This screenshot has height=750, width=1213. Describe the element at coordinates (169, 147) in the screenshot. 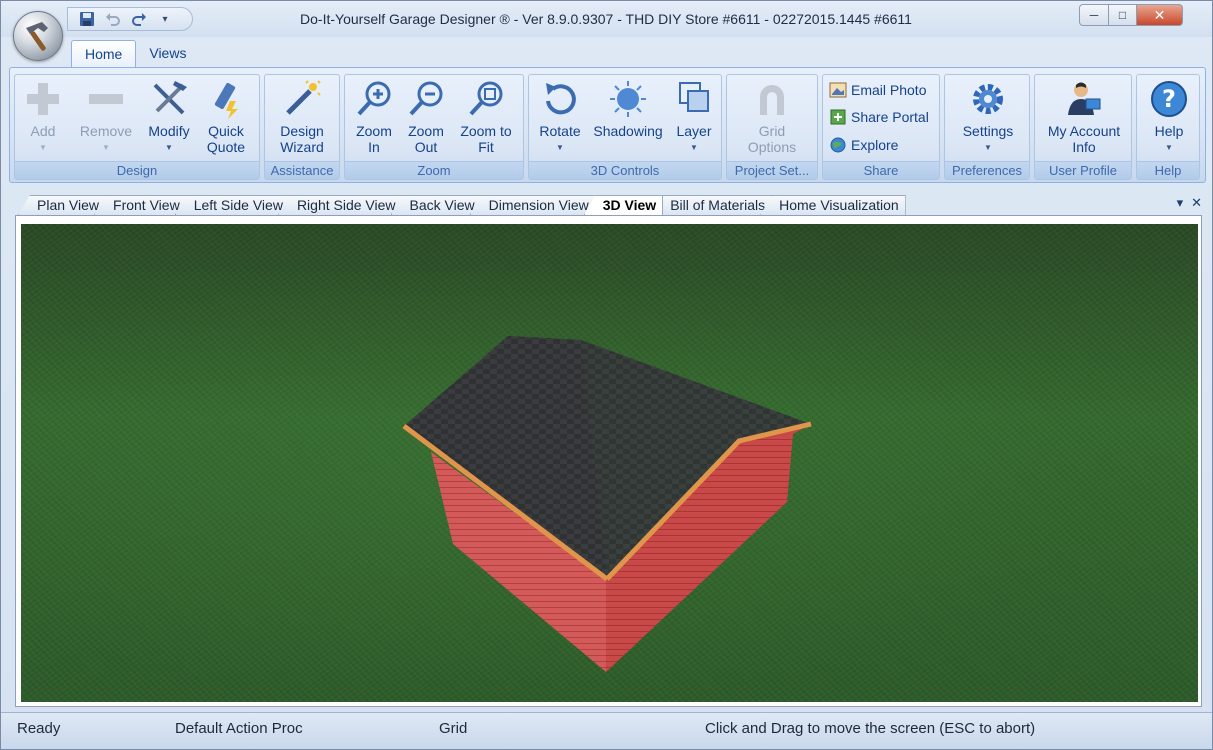

I see `modify-dropdown-icon: ▼` at that location.